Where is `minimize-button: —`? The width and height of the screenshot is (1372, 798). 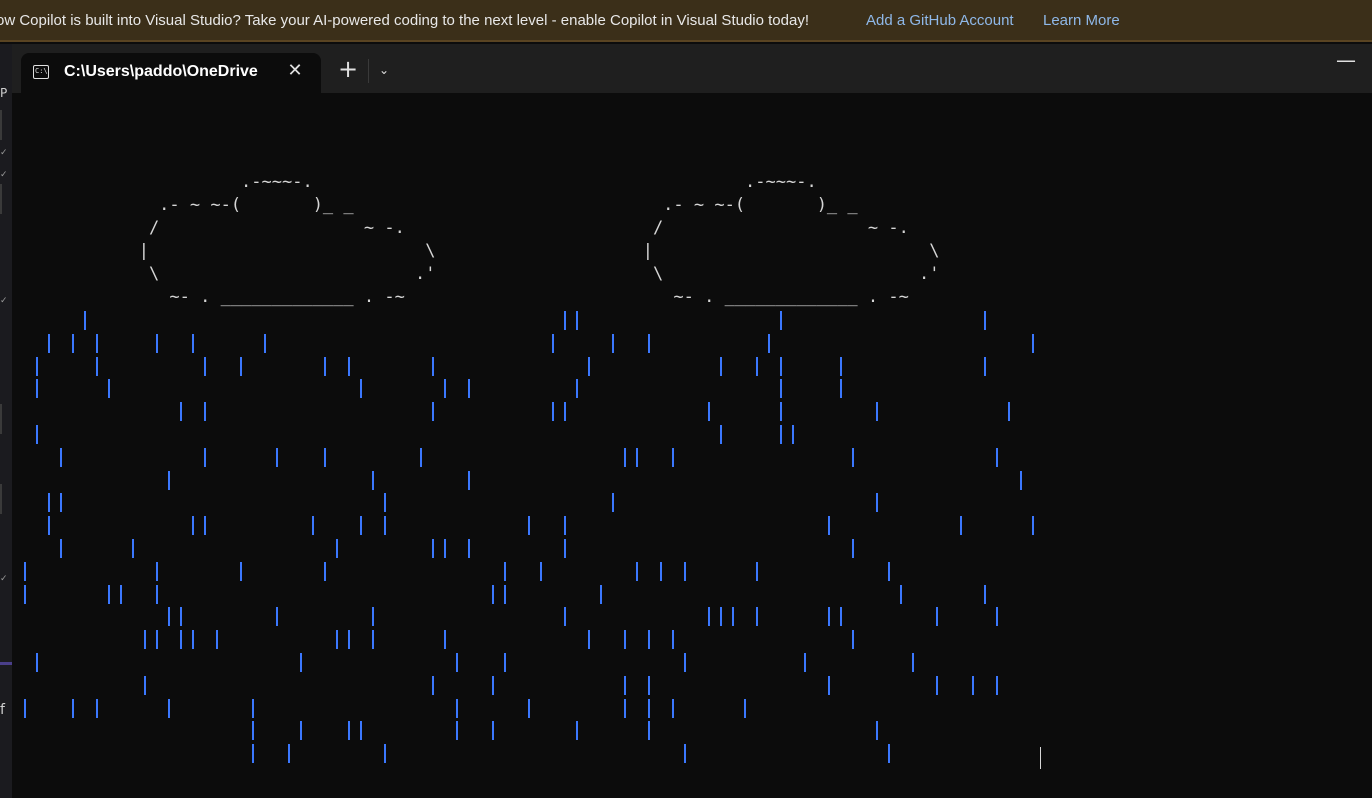 minimize-button: — is located at coordinates (1346, 60).